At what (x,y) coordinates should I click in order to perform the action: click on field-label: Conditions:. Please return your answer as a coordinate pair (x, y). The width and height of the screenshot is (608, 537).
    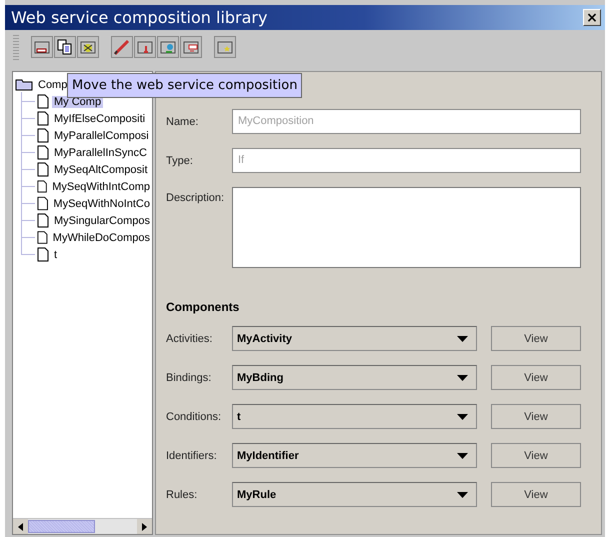
    Looking at the image, I should click on (194, 416).